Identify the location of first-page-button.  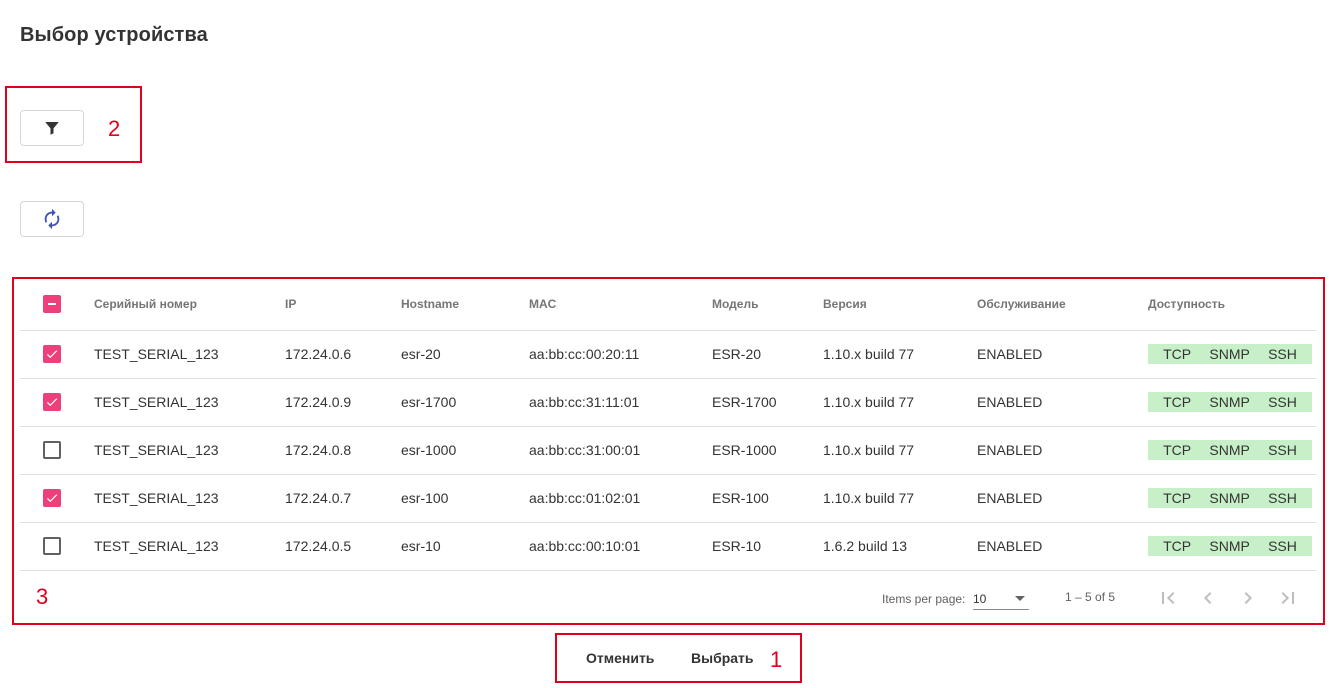
(1168, 598).